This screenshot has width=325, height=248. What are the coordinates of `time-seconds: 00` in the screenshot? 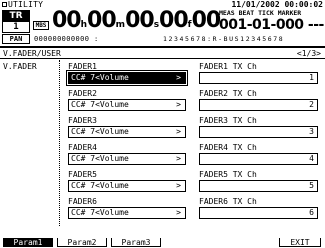 It's located at (140, 20).